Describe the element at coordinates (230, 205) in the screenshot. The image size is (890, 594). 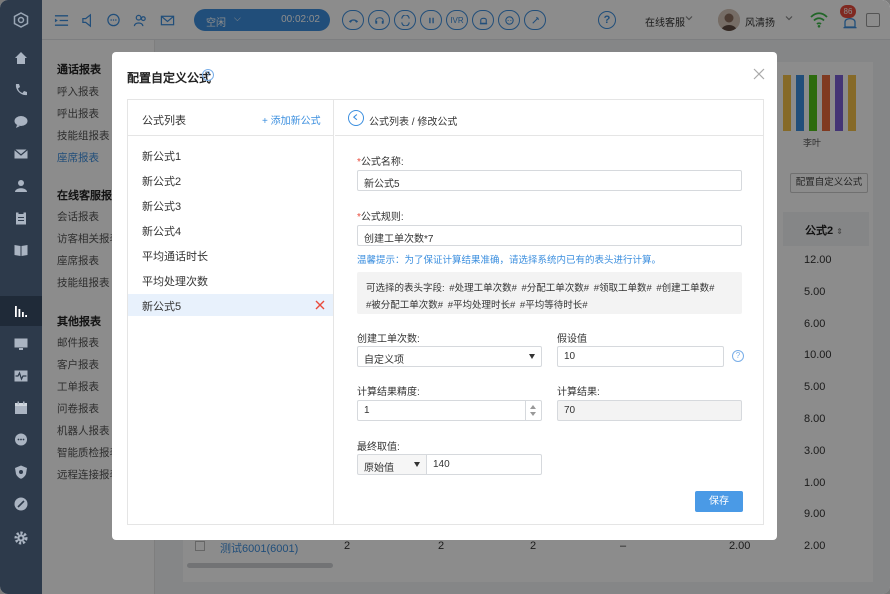
I see `formula-list-item: 新公式3` at that location.